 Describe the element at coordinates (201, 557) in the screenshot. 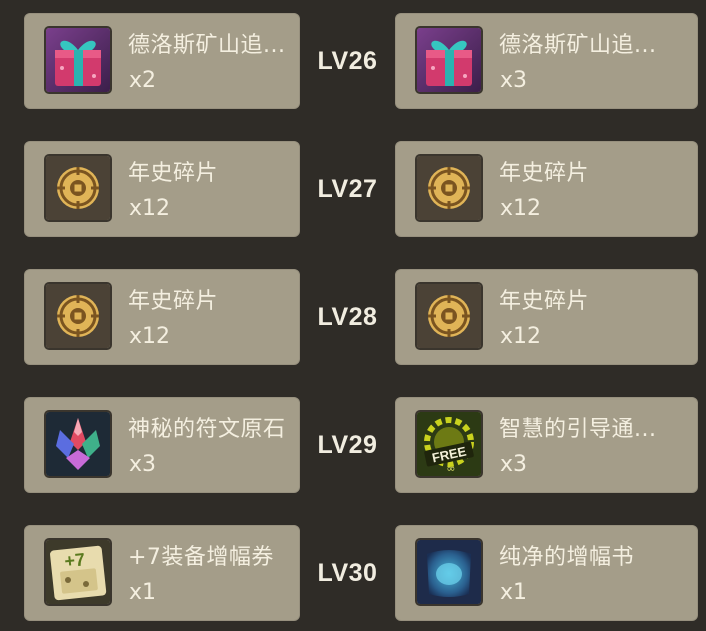

I see `item-name: +7装备增幅券` at that location.